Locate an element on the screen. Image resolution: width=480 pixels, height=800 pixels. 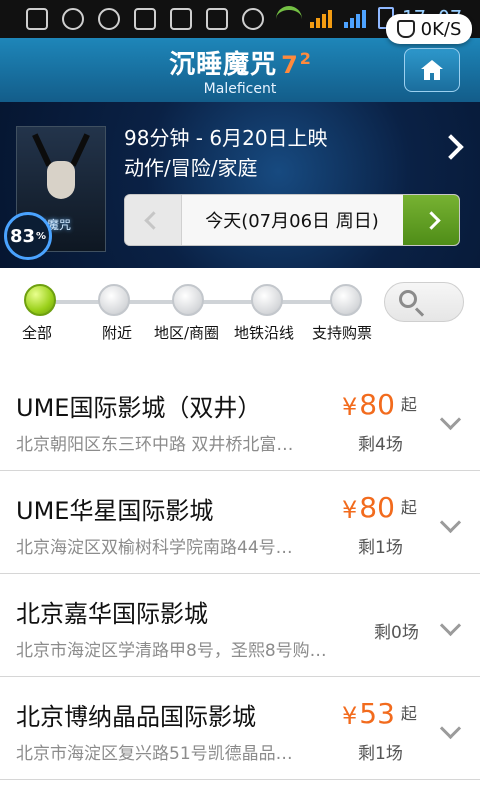
cinema-price: ¥ 53 起 is located at coordinates (379, 713).